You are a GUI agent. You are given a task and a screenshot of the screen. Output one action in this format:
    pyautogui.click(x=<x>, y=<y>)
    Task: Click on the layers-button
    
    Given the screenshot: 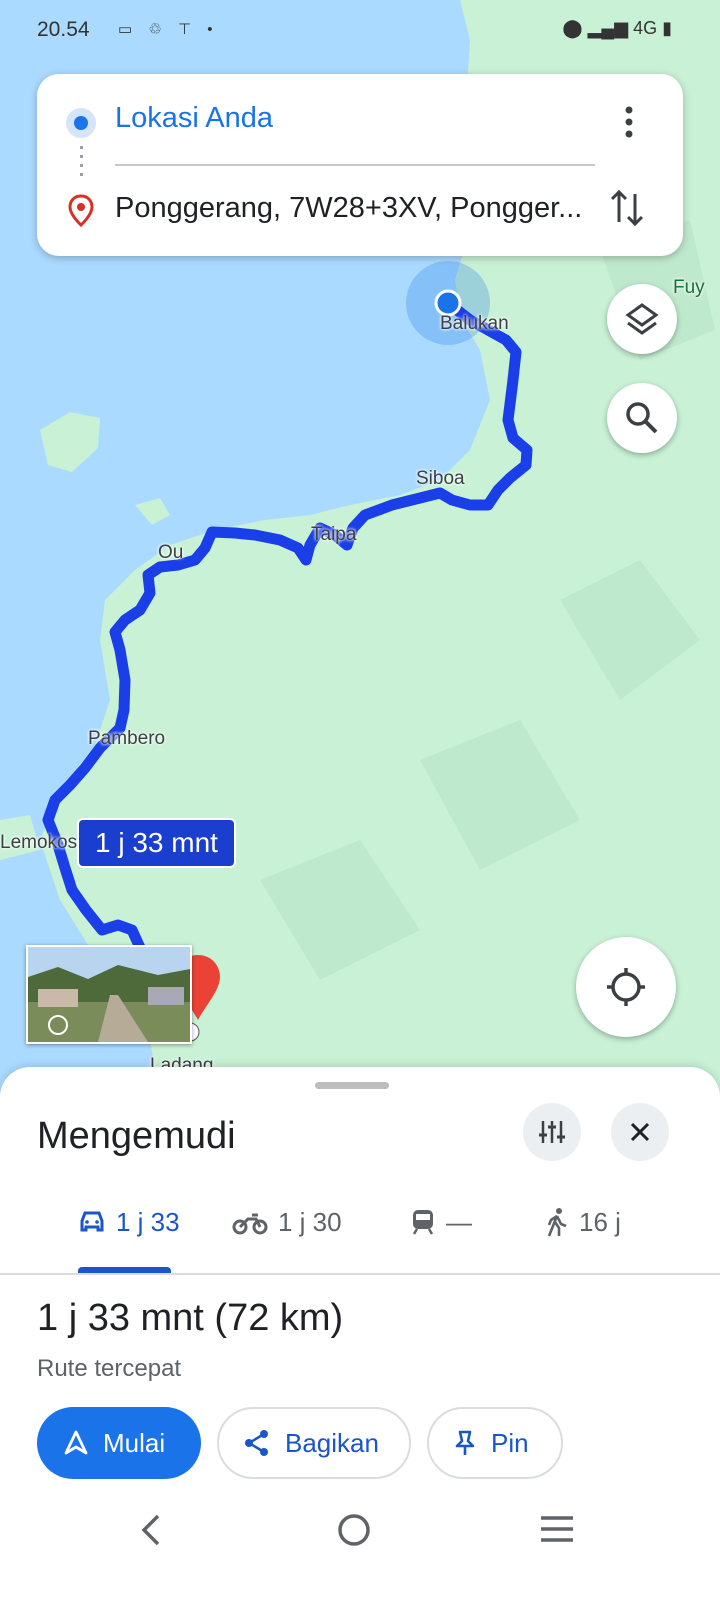 What is the action you would take?
    pyautogui.click(x=642, y=319)
    